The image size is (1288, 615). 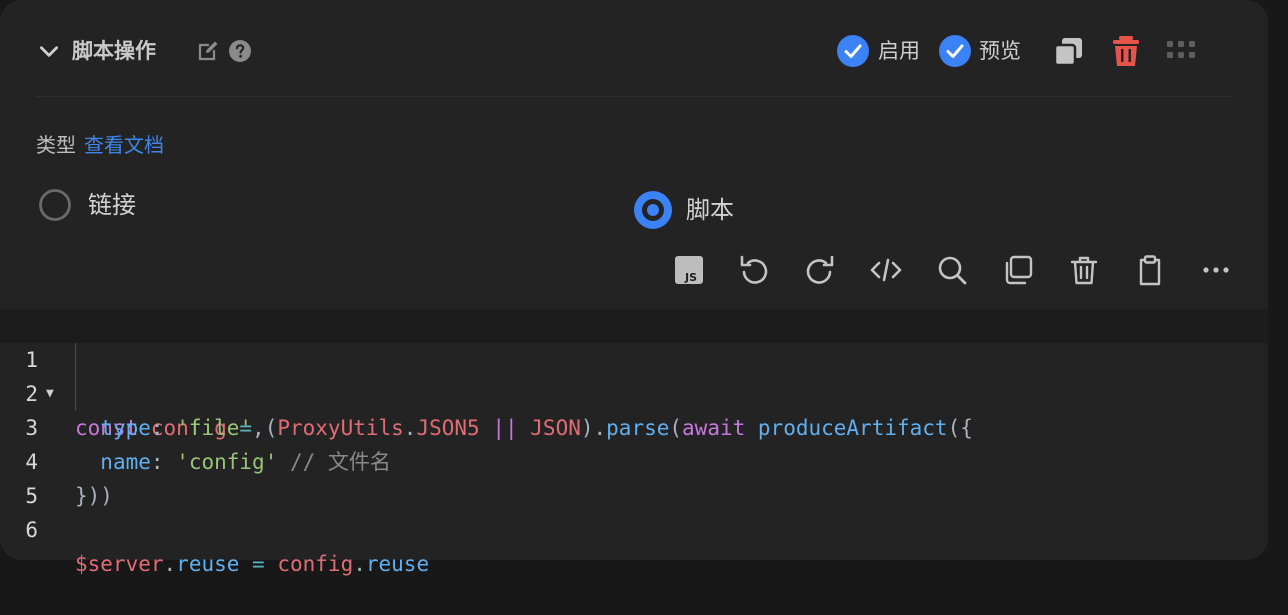 What do you see at coordinates (55, 205) in the screenshot?
I see `radio-unchecked-icon` at bounding box center [55, 205].